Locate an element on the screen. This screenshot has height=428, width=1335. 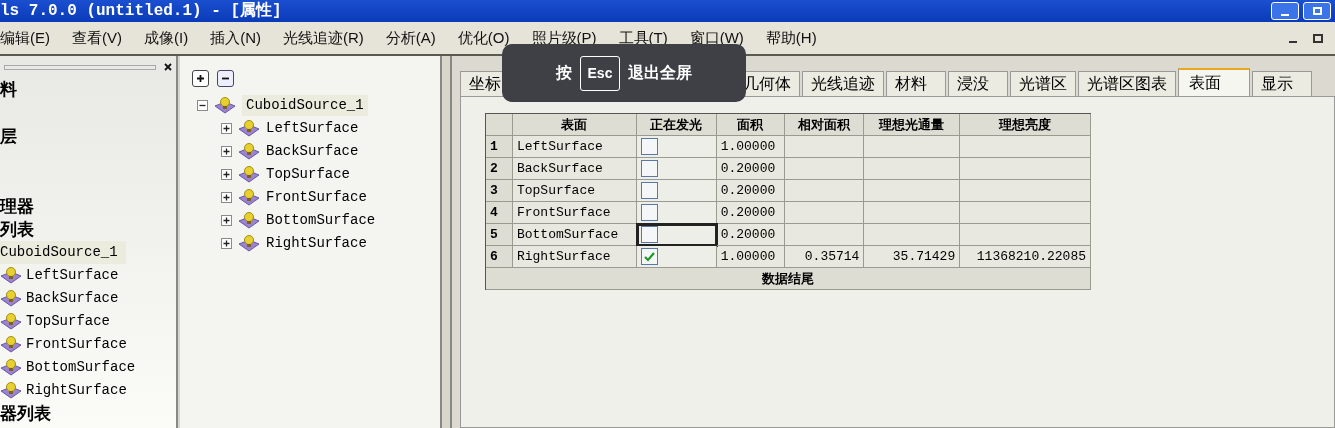
notice-text: 退出全屏 is located at coordinates (660, 73).